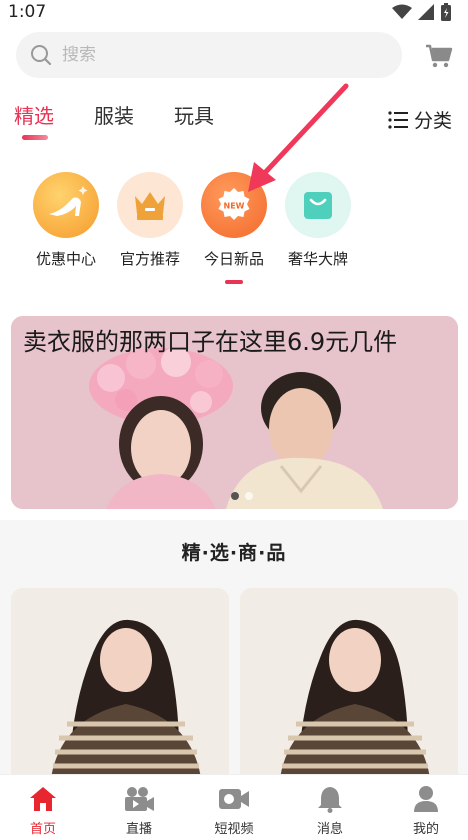 Image resolution: width=468 pixels, height=840 pixels. Describe the element at coordinates (114, 114) in the screenshot. I see `tab-clothing: 服装` at that location.